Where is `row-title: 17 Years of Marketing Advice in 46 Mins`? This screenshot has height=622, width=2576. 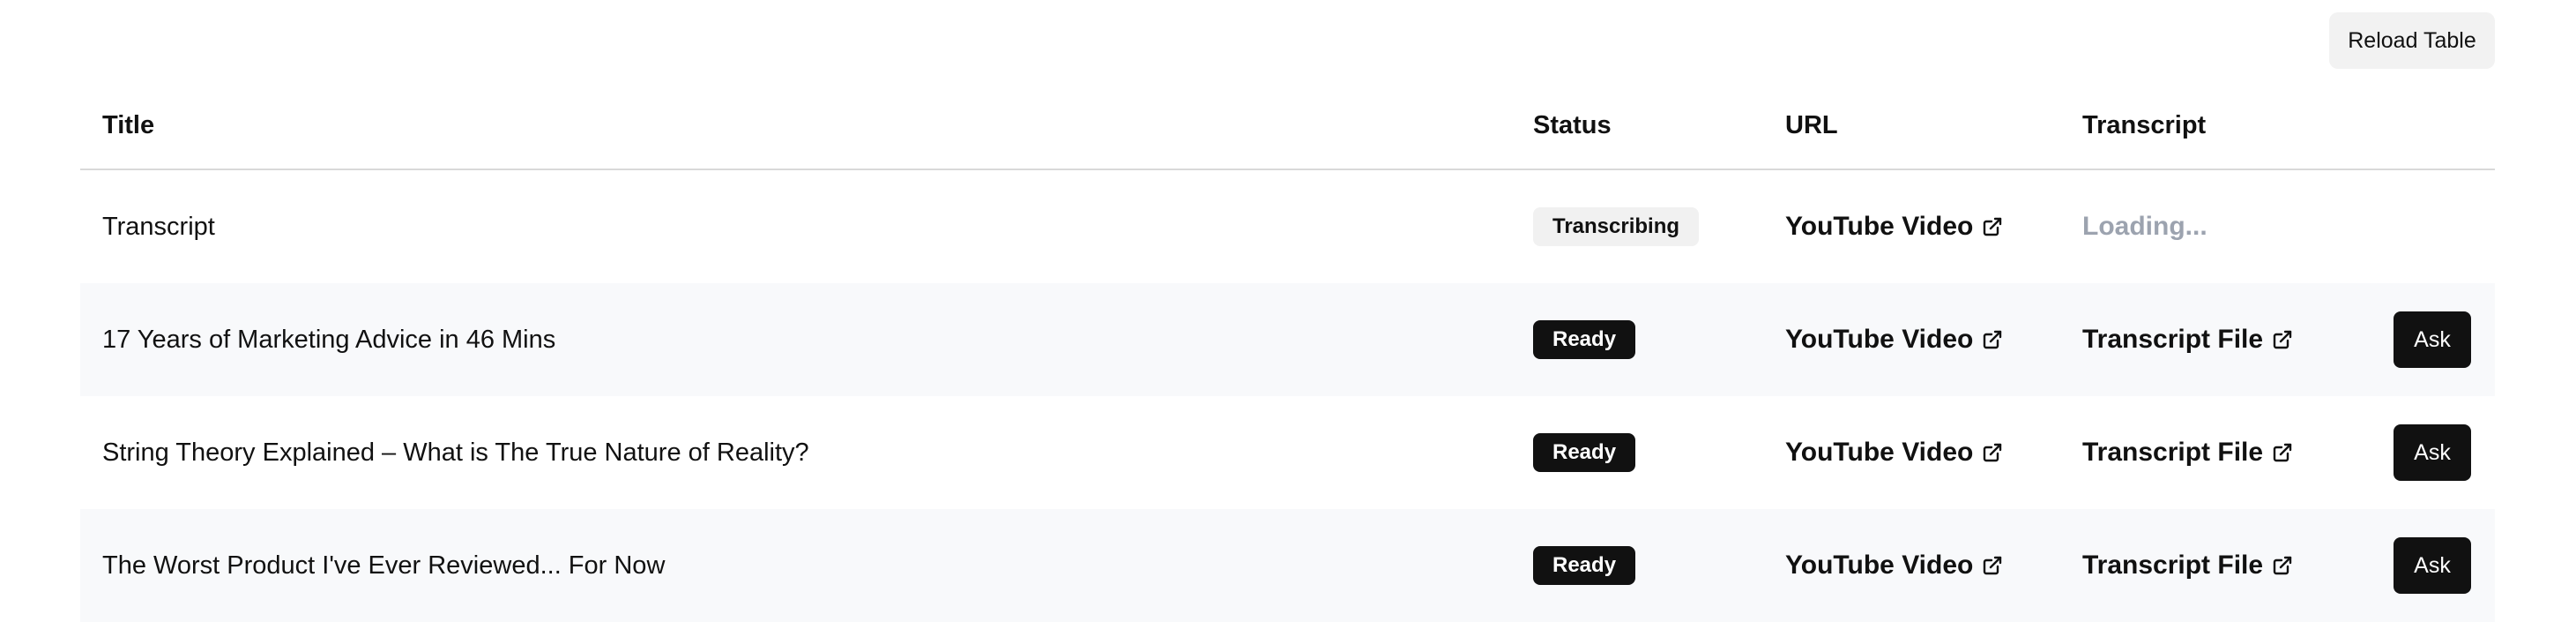 row-title: 17 Years of Marketing Advice in 46 Mins is located at coordinates (329, 340).